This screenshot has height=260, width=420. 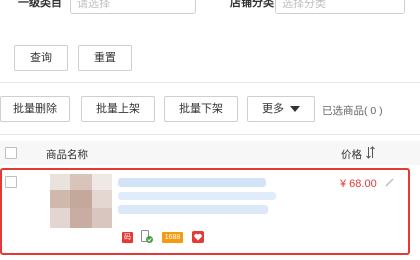 What do you see at coordinates (304, 5) in the screenshot?
I see `store-category-placeholder: 选择分类` at bounding box center [304, 5].